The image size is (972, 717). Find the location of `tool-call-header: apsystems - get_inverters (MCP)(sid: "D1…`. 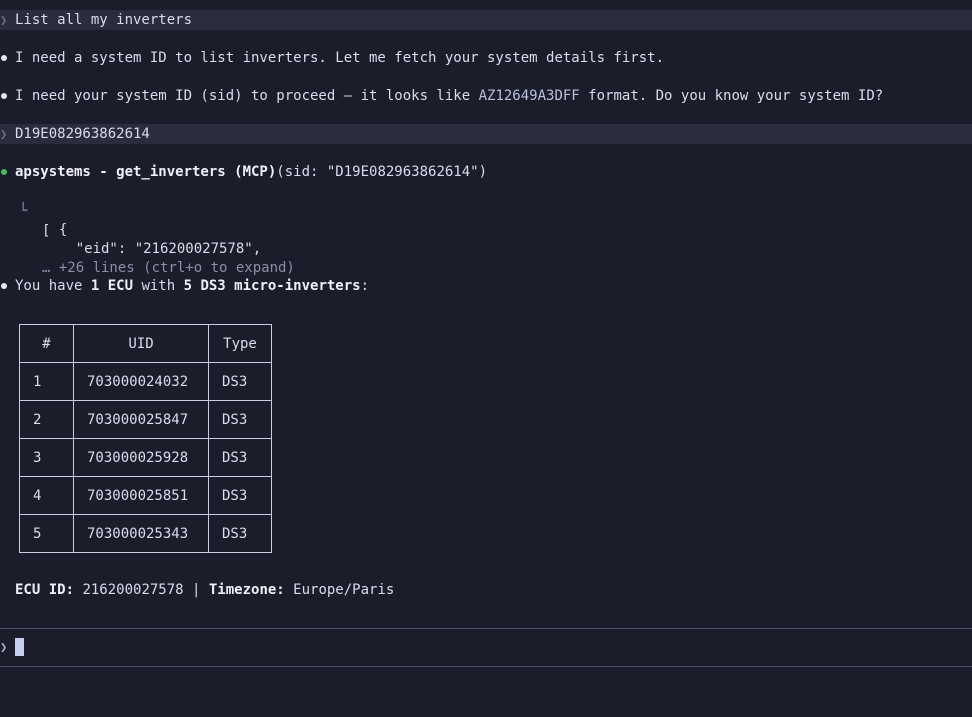

tool-call-header: apsystems - get_inverters (MCP)(sid: "D1… is located at coordinates (486, 172).